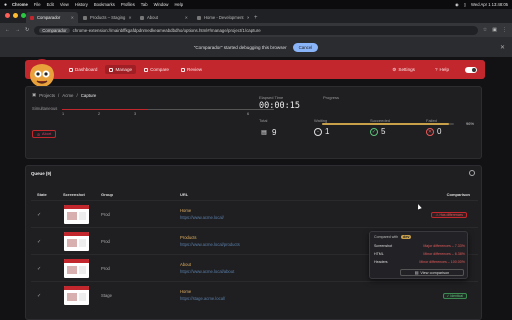  What do you see at coordinates (54, 30) in the screenshot?
I see `site-chip: Comparador` at bounding box center [54, 30].